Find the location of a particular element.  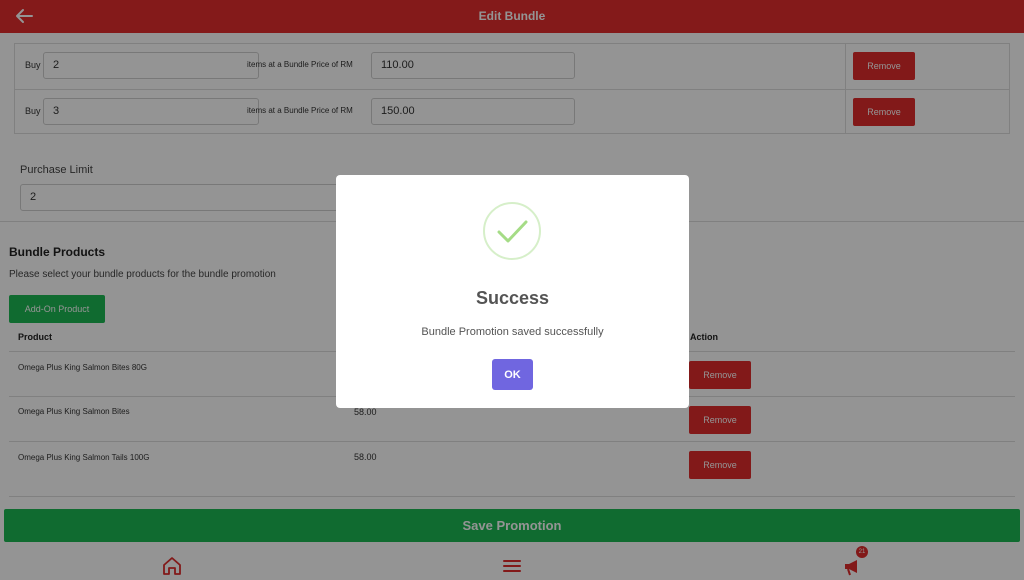

dialog-message: Bundle Promotion saved successfully is located at coordinates (512, 332).